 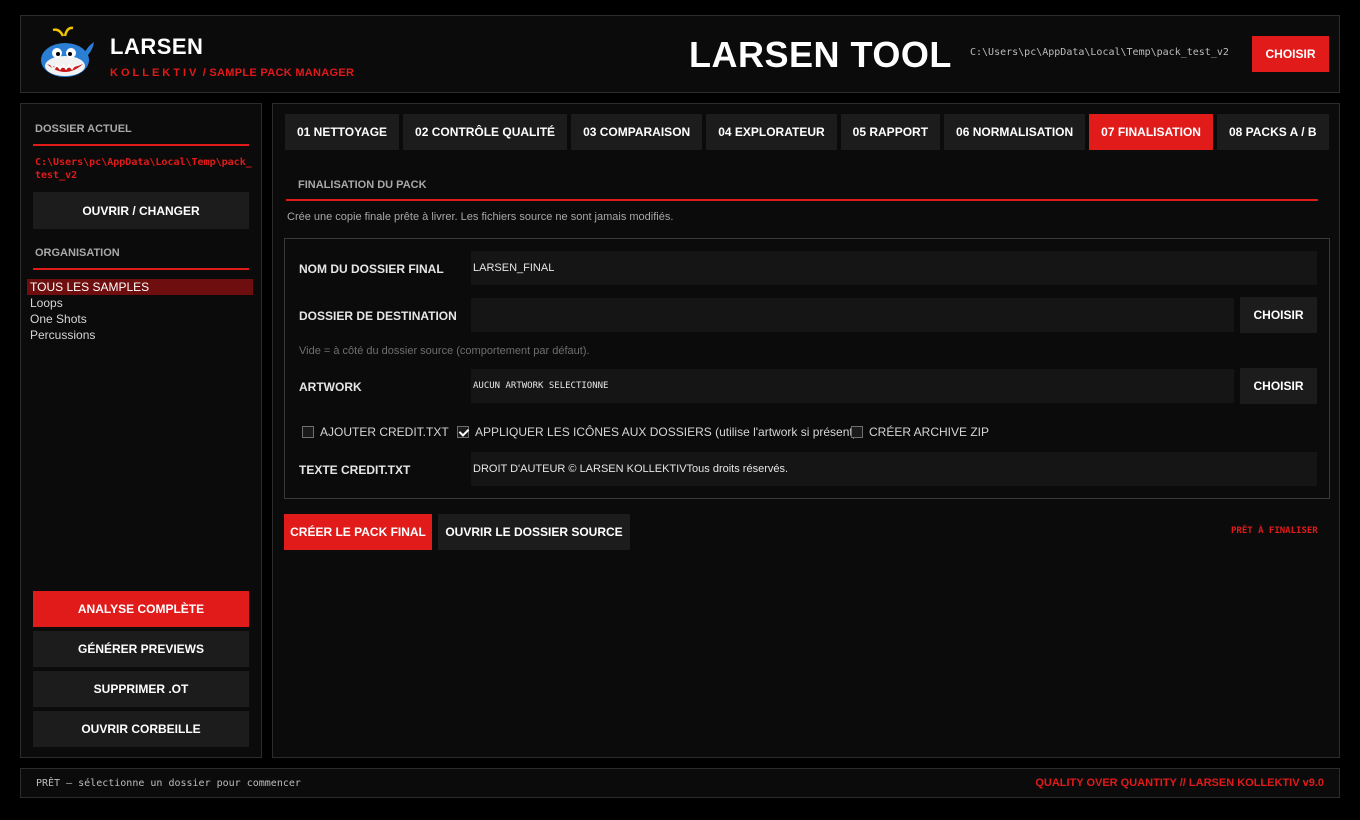 I want to click on artwork-field, so click(x=852, y=386).